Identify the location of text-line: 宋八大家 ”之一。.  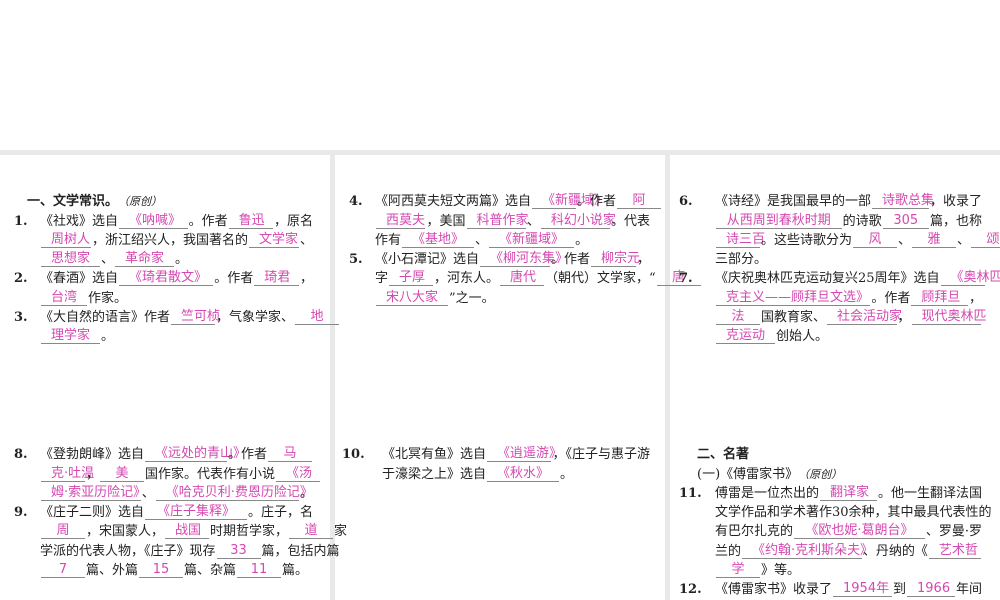
(506, 296).